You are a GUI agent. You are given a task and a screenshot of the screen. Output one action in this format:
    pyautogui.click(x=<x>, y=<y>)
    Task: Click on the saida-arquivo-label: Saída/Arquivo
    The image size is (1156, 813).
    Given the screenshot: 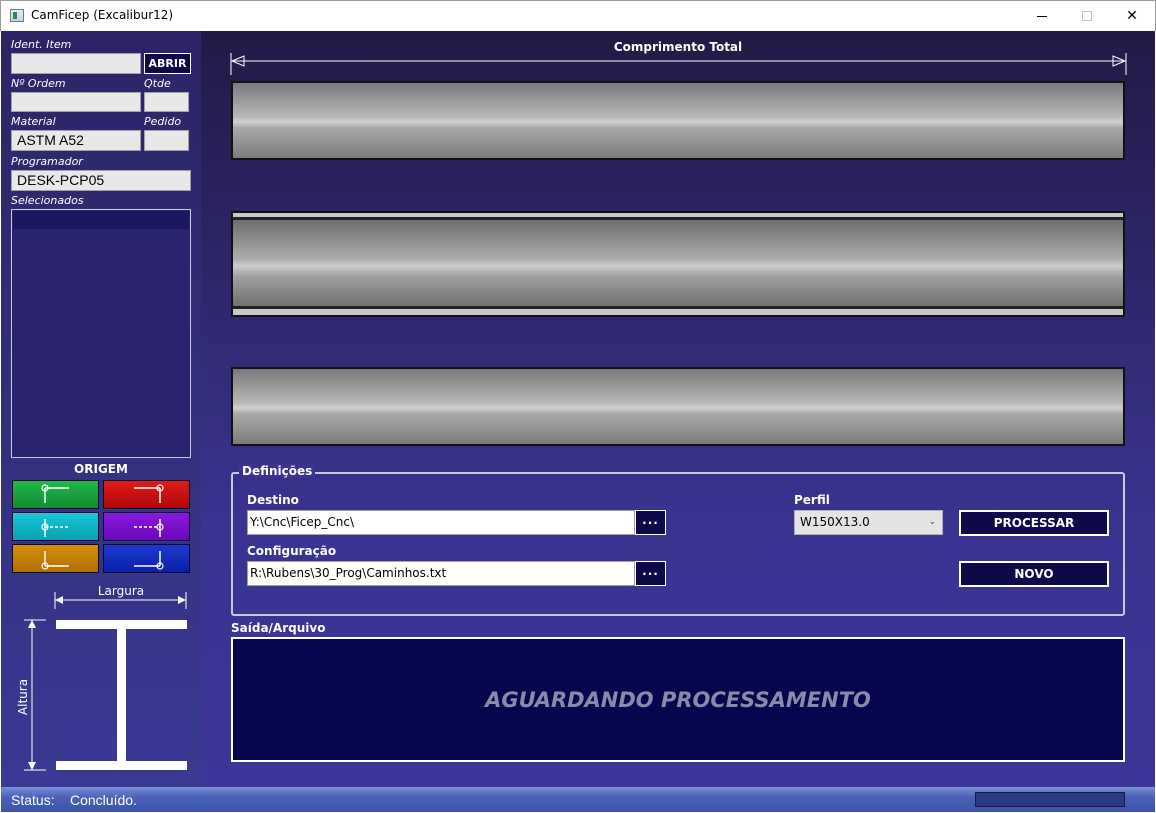 What is the action you would take?
    pyautogui.click(x=278, y=628)
    